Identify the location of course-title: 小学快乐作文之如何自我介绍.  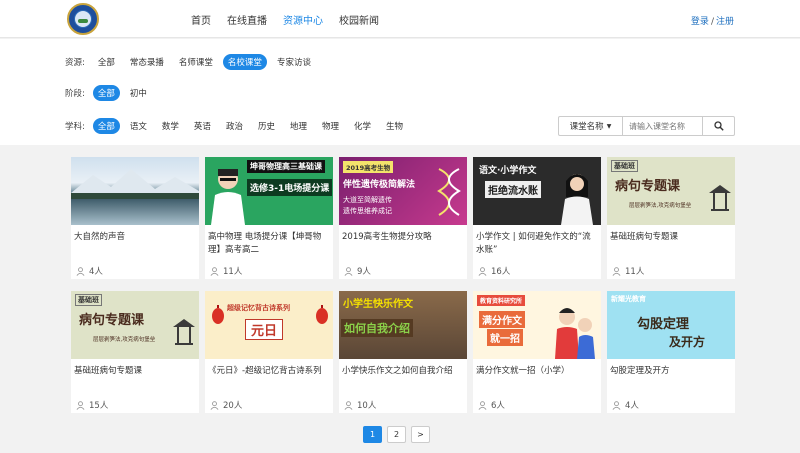
(403, 371).